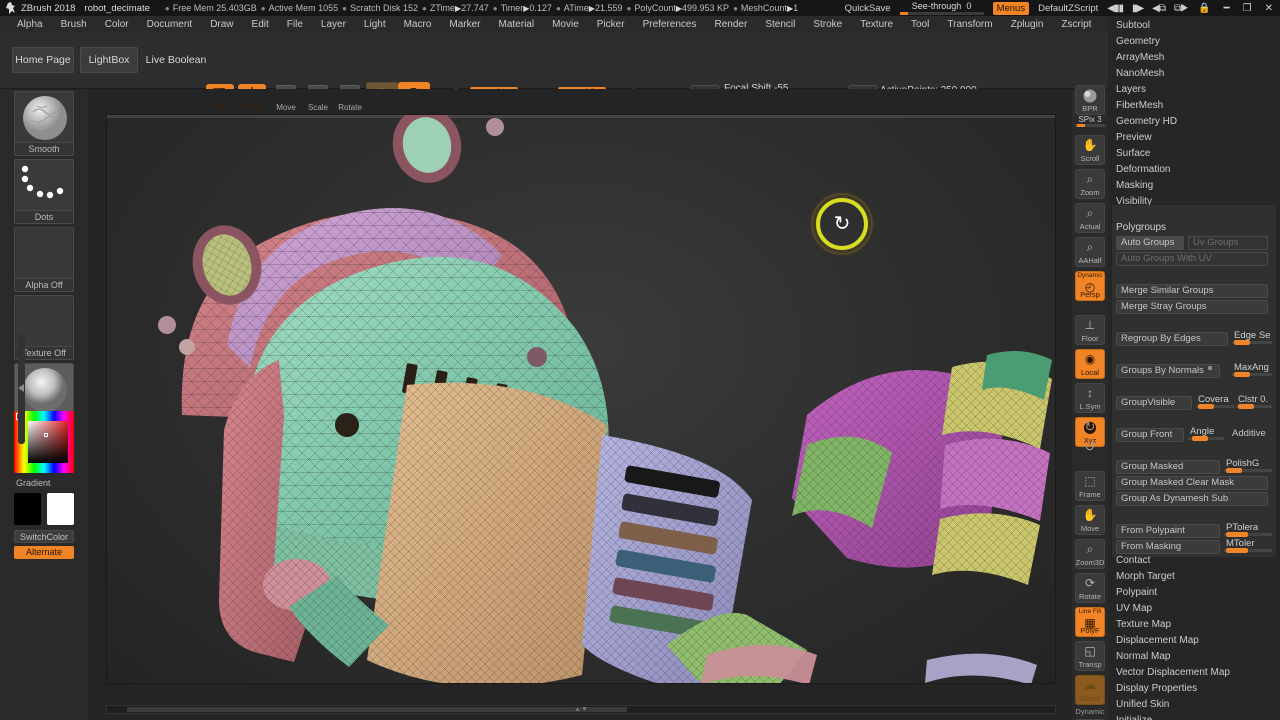 The image size is (1280, 720). I want to click on alternate-button: Alternate, so click(44, 552).